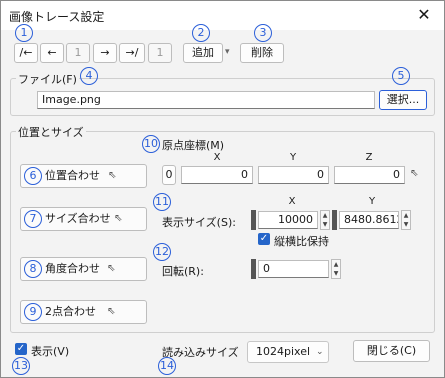 This screenshot has width=445, height=378. What do you see at coordinates (203, 53) in the screenshot?
I see `add-button: 追加` at bounding box center [203, 53].